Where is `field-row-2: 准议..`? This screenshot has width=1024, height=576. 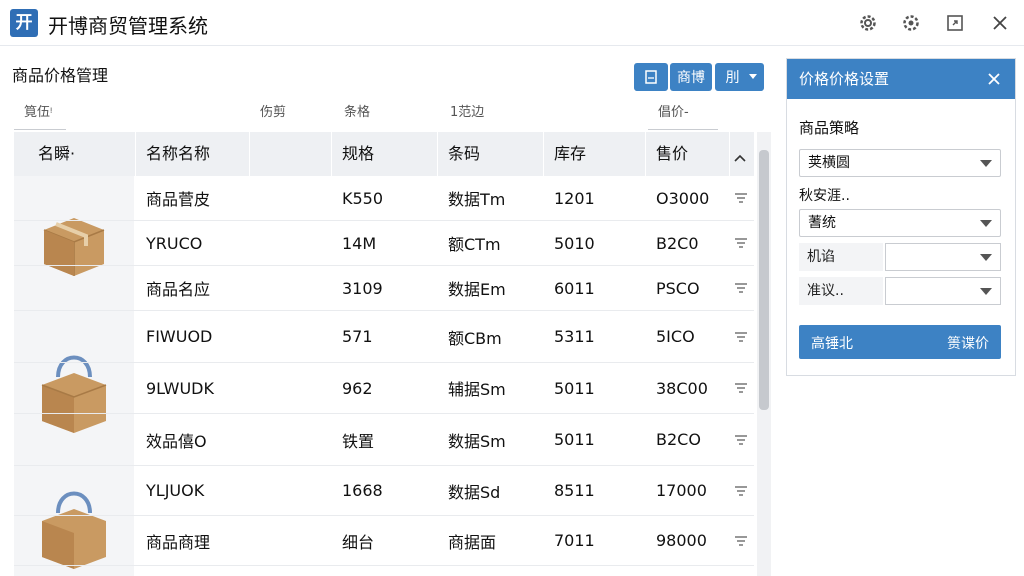
field-row-2: 准议.. is located at coordinates (900, 291).